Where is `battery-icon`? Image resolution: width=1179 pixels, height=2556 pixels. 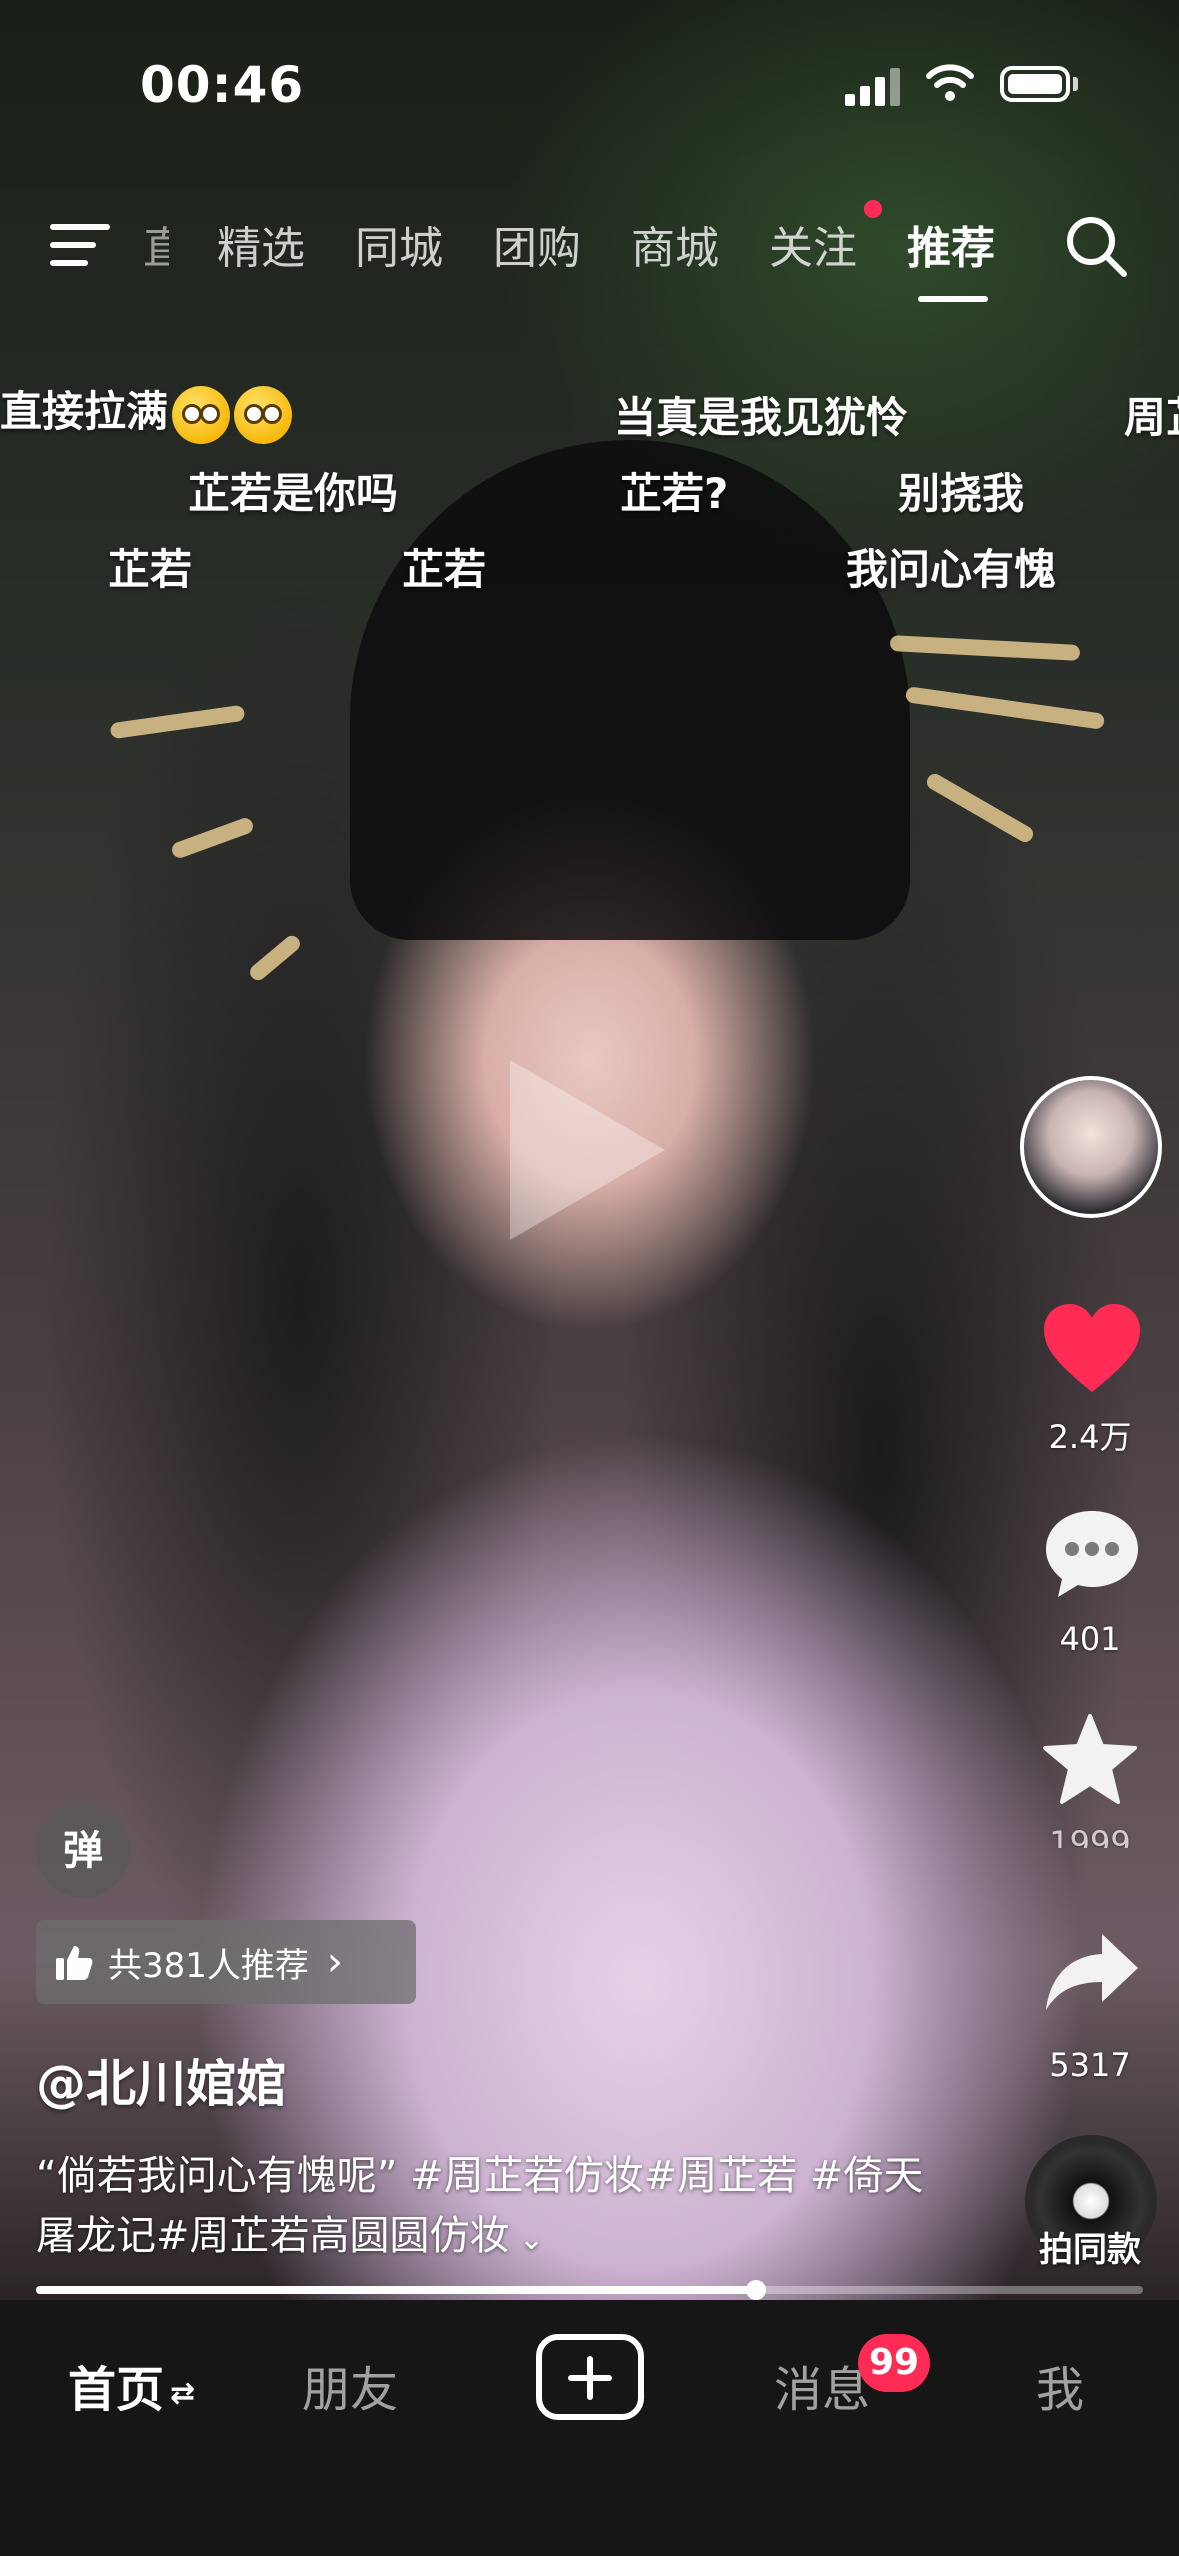 battery-icon is located at coordinates (1035, 84).